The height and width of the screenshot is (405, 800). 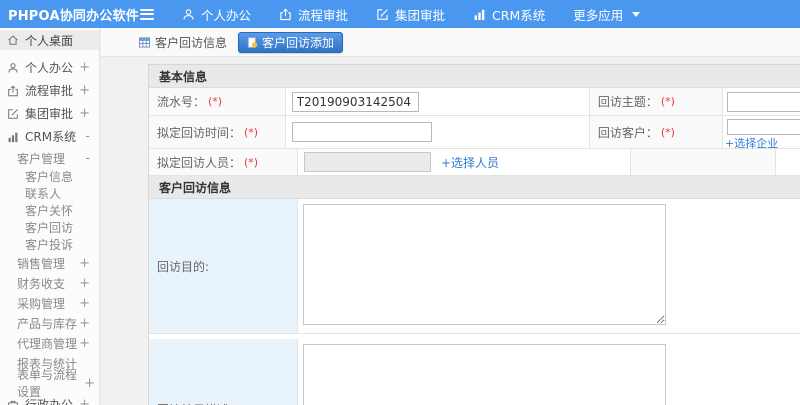 What do you see at coordinates (763, 127) in the screenshot?
I see `customer-input` at bounding box center [763, 127].